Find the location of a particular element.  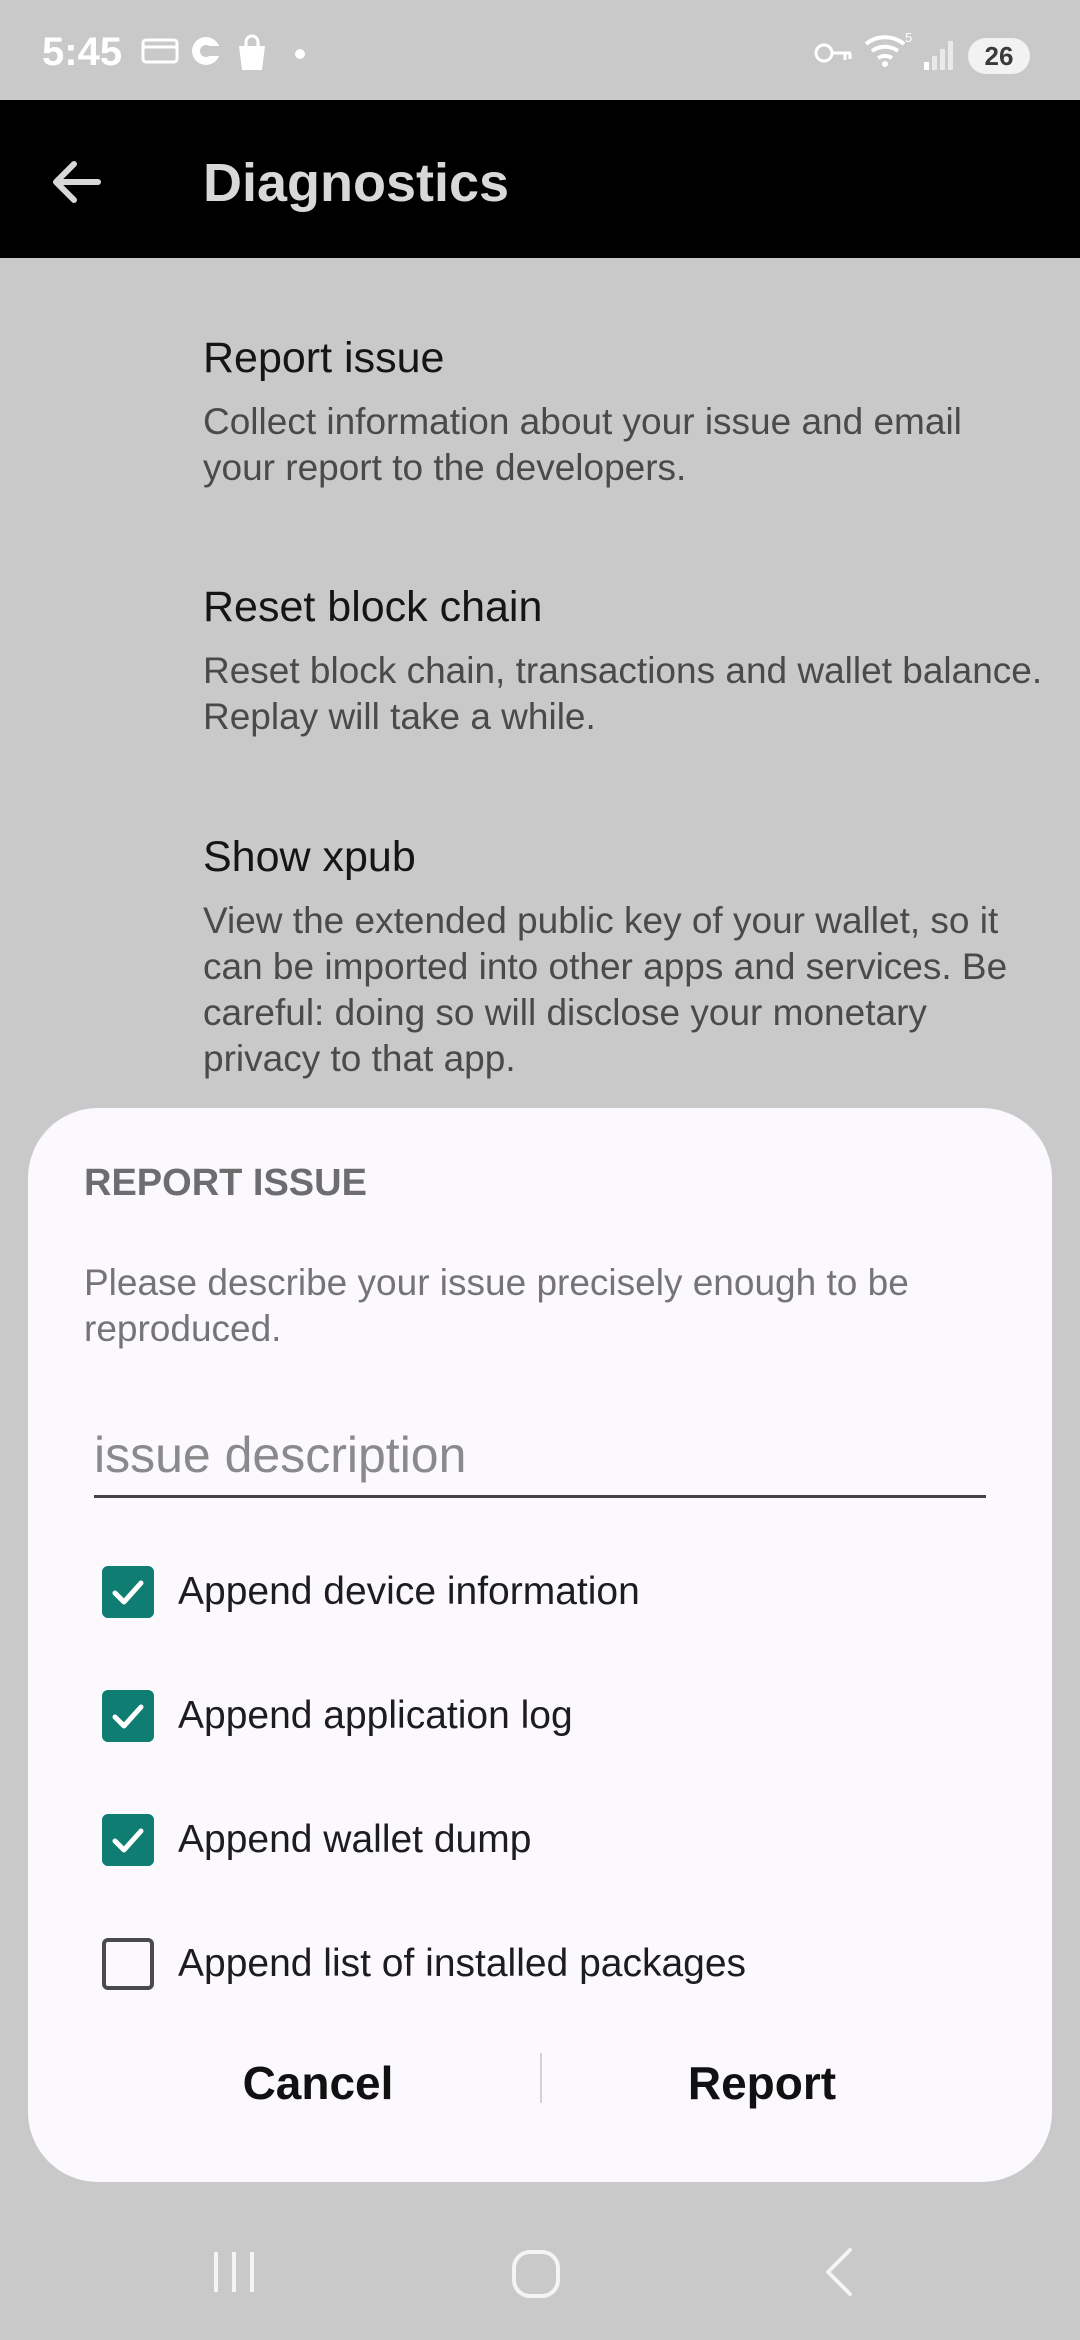

battery-indicator: 26 is located at coordinates (999, 56).